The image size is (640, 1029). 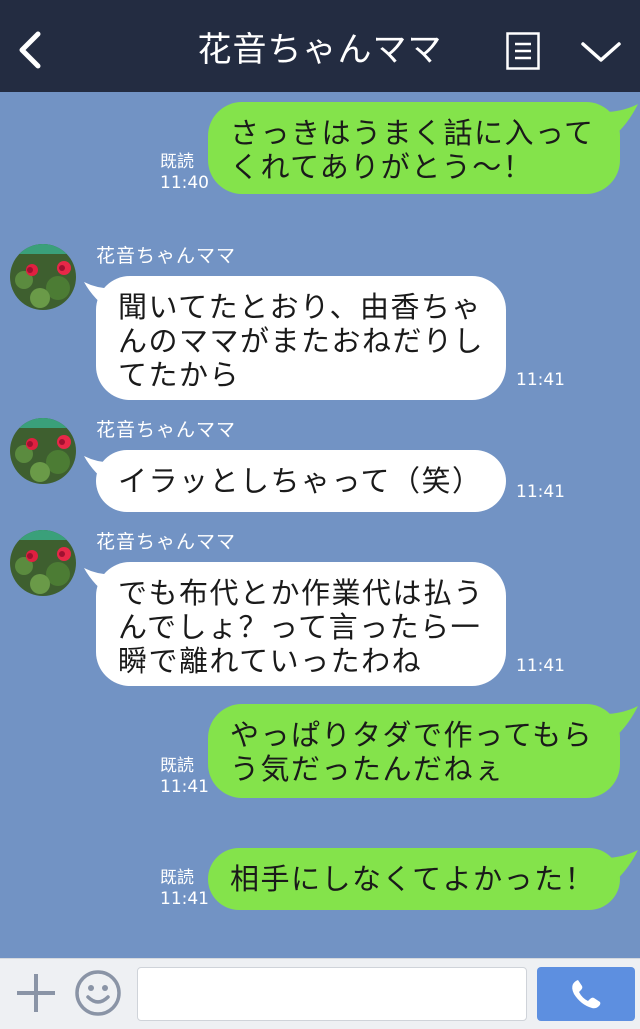 What do you see at coordinates (179, 375) in the screenshot?
I see `message-line: てたから` at bounding box center [179, 375].